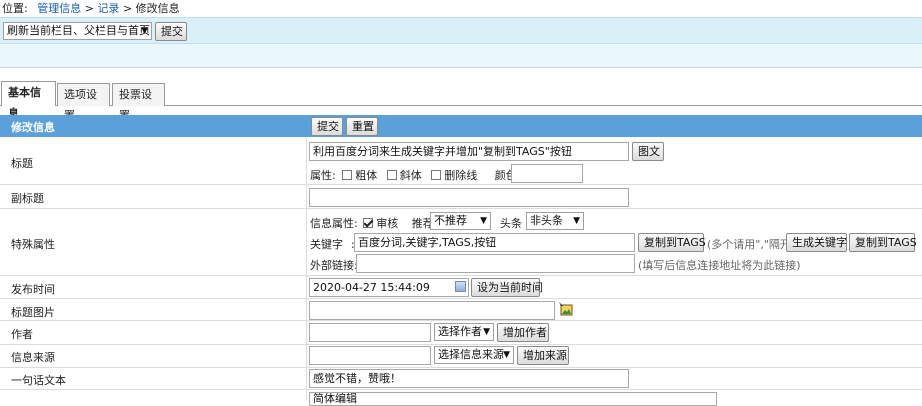  Describe the element at coordinates (391, 175) in the screenshot. I see `italic-checkbox` at that location.